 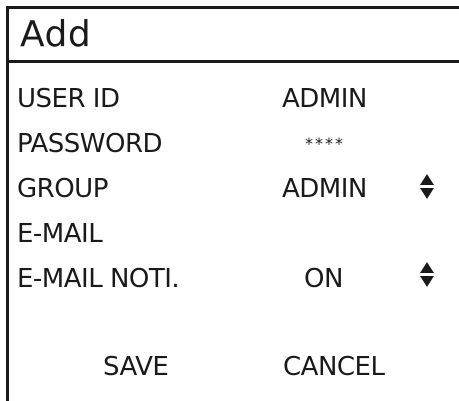 I want to click on dialog-title: Add, so click(x=56, y=34).